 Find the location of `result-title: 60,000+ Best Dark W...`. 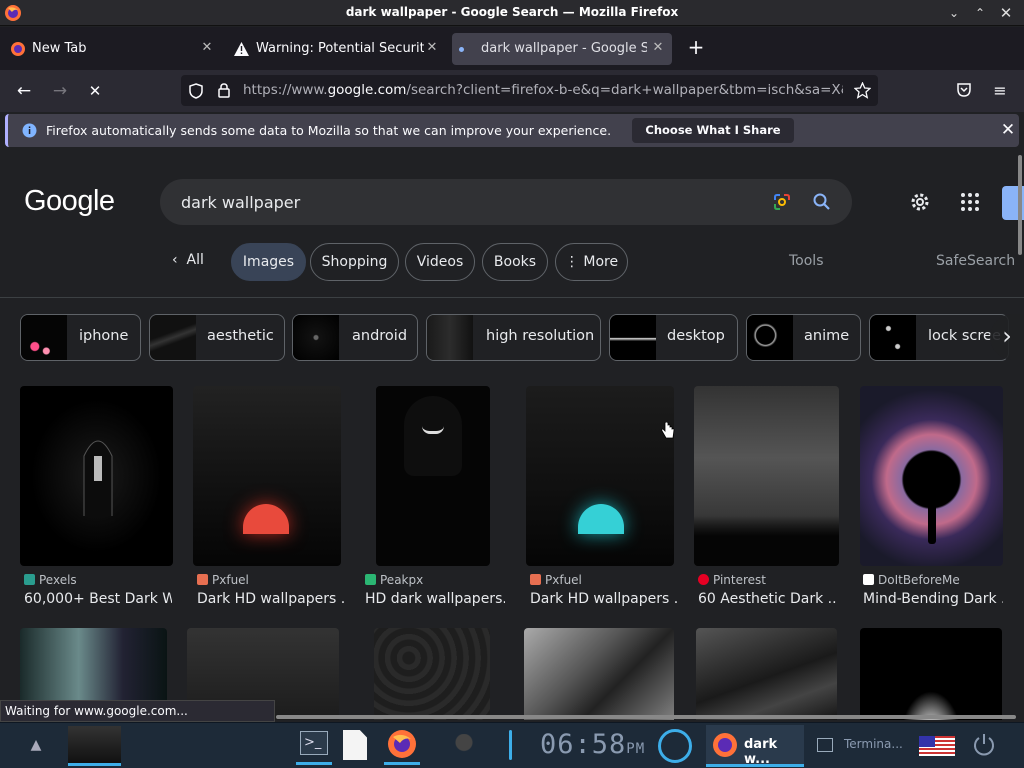

result-title: 60,000+ Best Dark W... is located at coordinates (98, 599).